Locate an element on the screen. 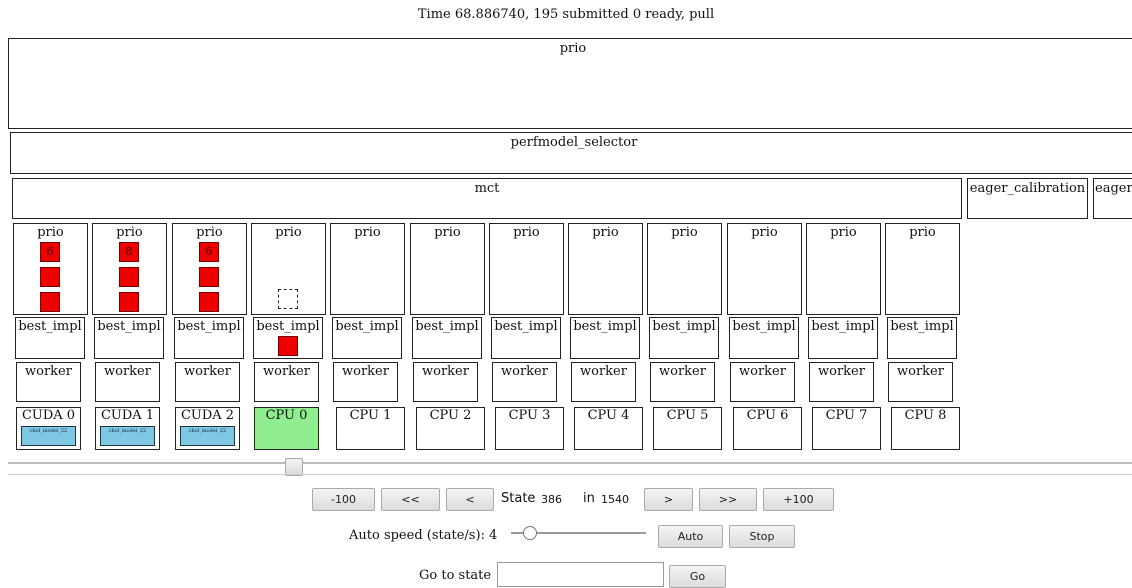 The width and height of the screenshot is (1132, 588). state-slider-track is located at coordinates (570, 463).